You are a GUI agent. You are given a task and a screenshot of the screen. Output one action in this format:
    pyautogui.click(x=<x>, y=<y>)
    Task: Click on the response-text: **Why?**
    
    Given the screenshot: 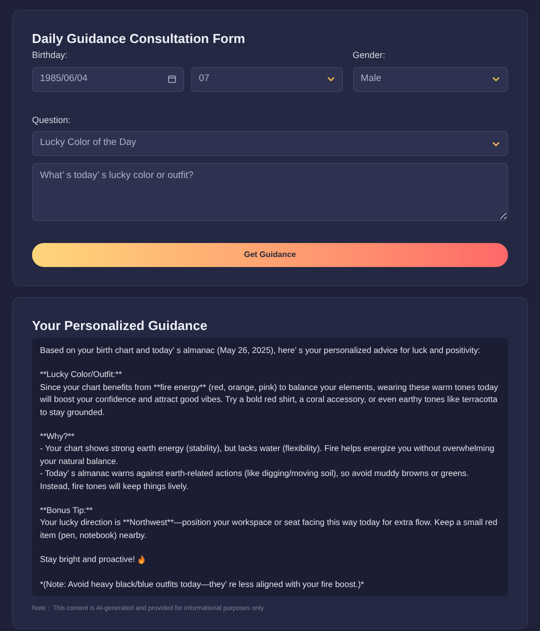 What is the action you would take?
    pyautogui.click(x=57, y=436)
    